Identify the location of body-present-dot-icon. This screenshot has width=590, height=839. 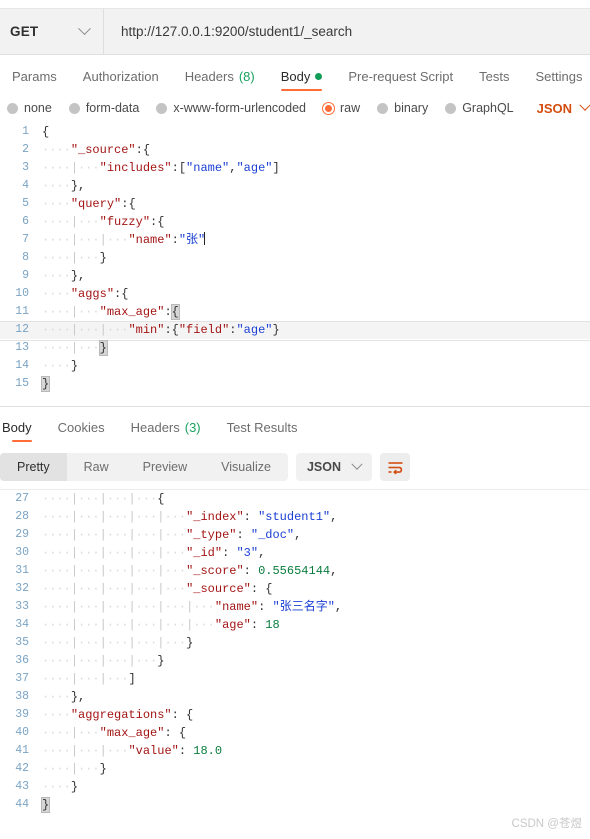
(319, 76).